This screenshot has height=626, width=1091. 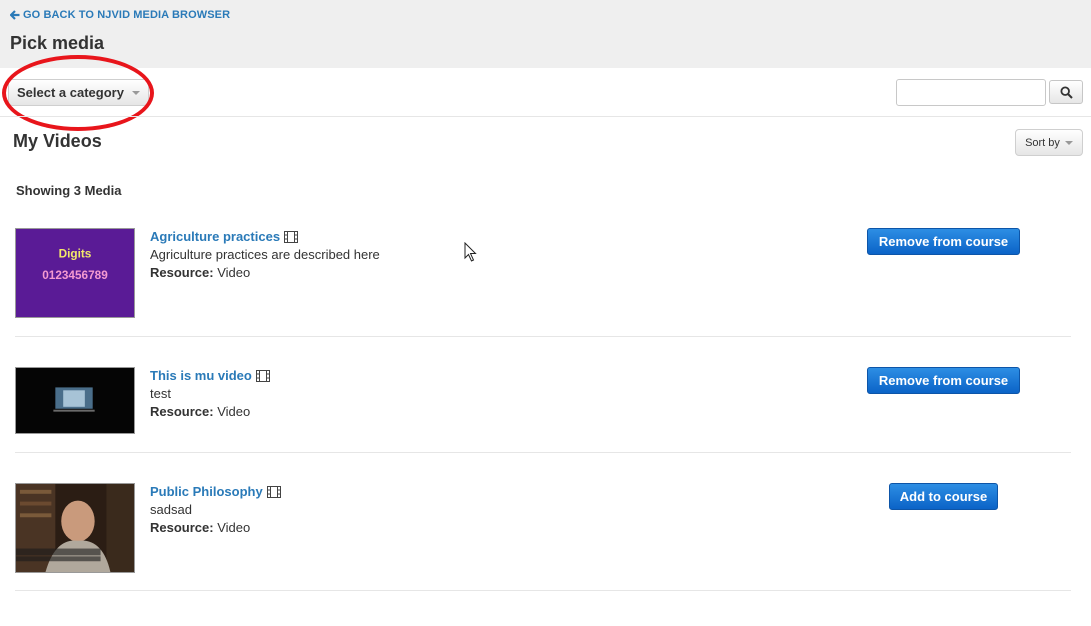 I want to click on mouse-cursor-icon, so click(x=470, y=252).